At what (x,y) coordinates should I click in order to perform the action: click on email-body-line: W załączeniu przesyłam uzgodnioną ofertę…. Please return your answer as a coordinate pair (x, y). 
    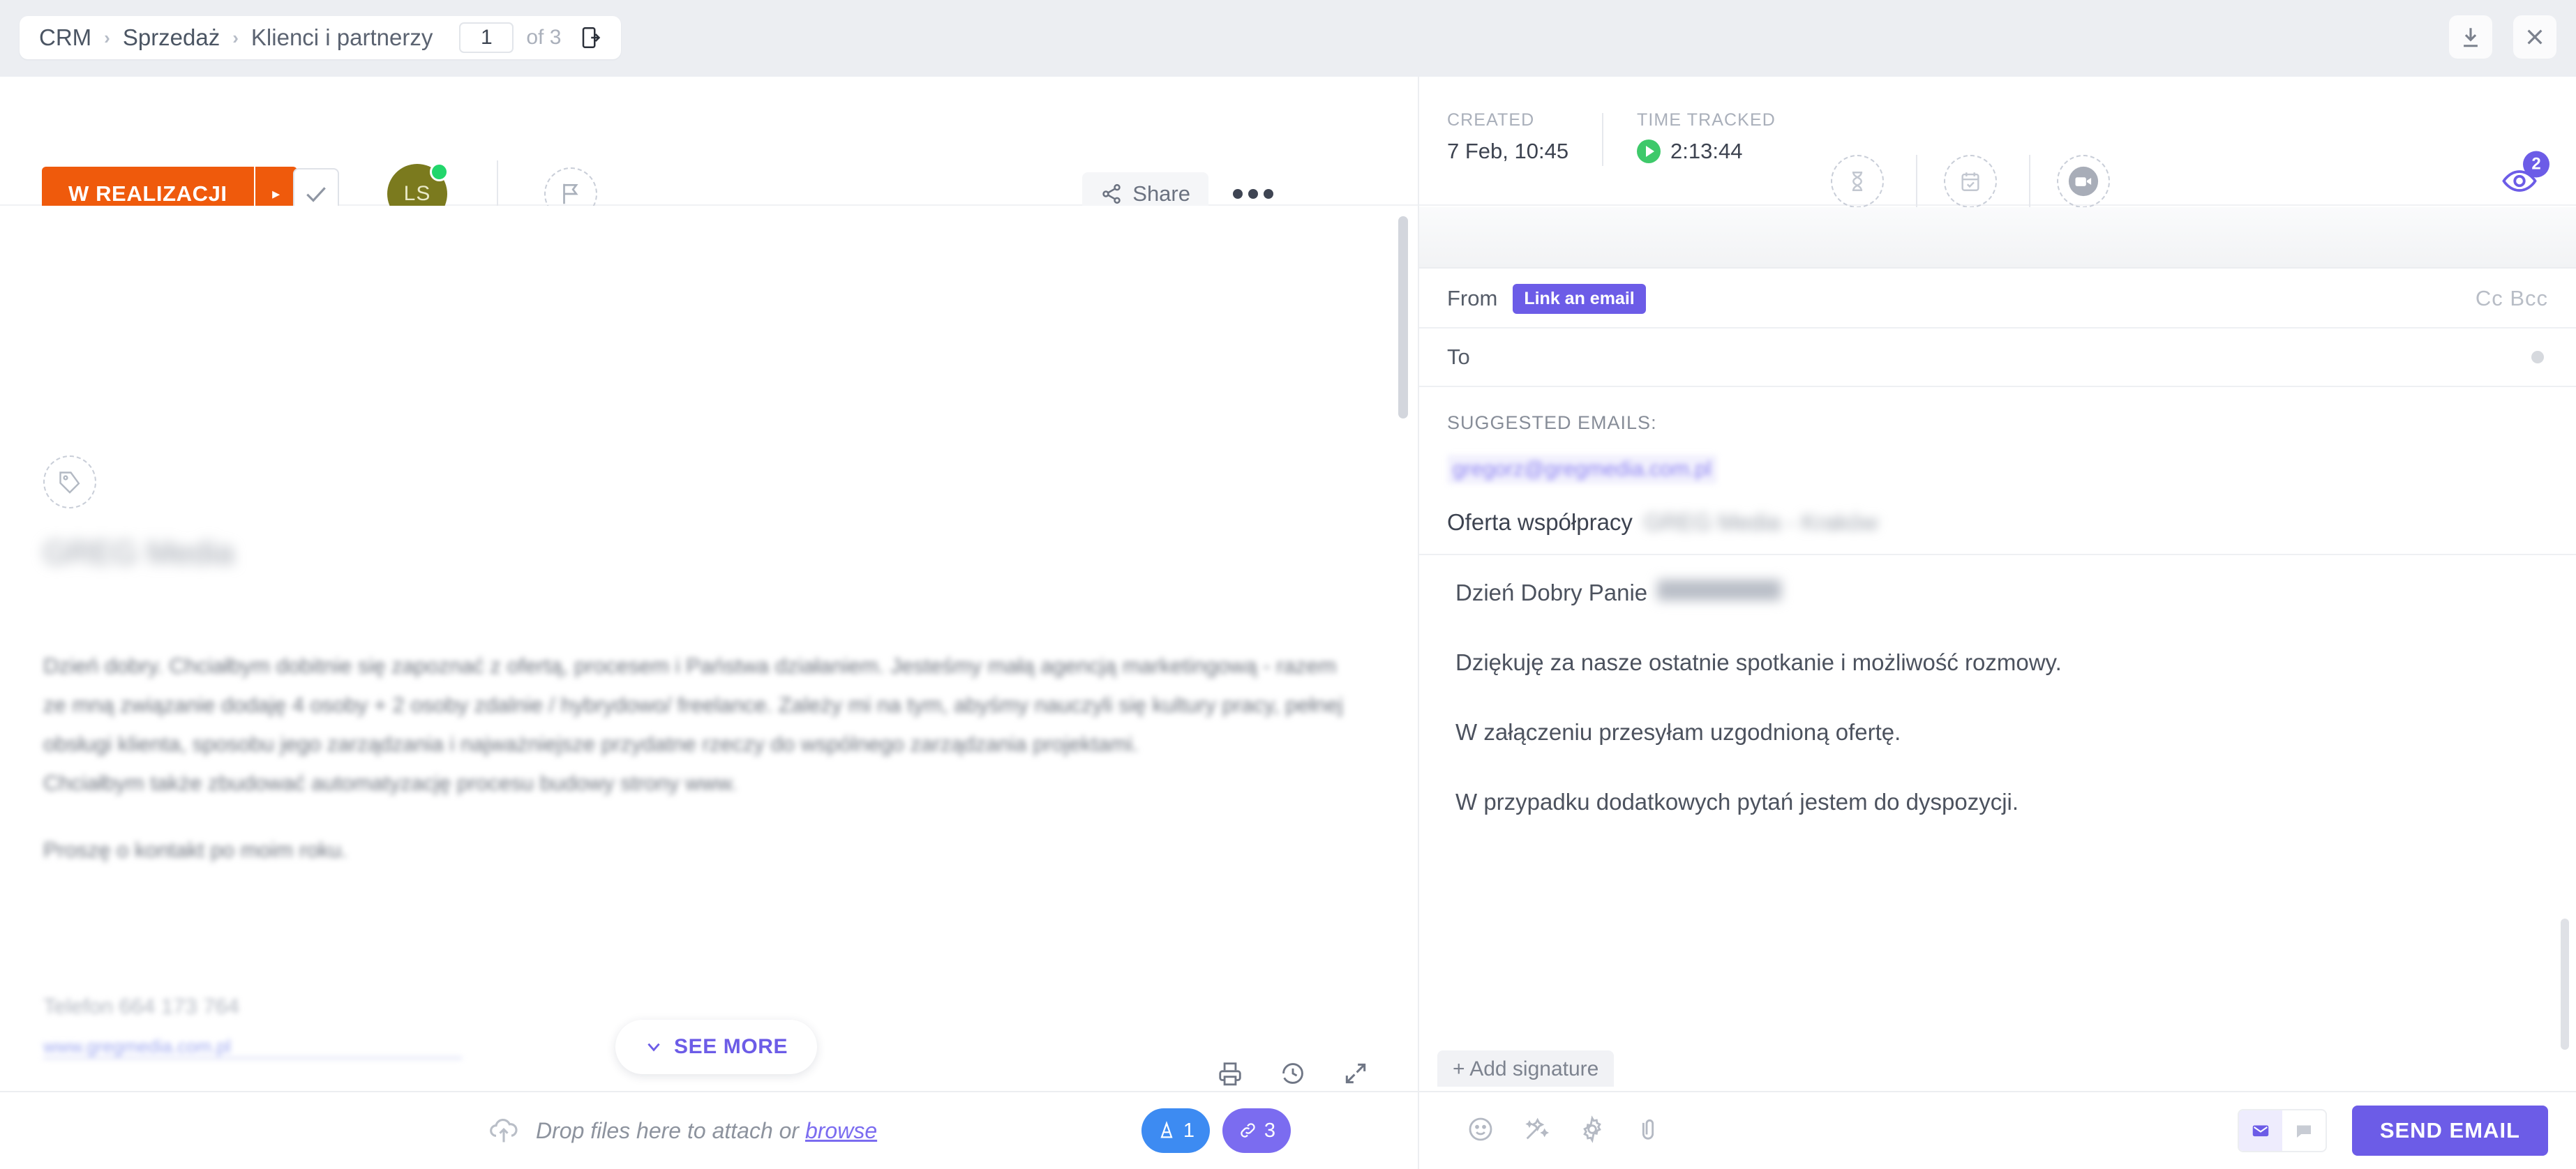
    Looking at the image, I should click on (1994, 733).